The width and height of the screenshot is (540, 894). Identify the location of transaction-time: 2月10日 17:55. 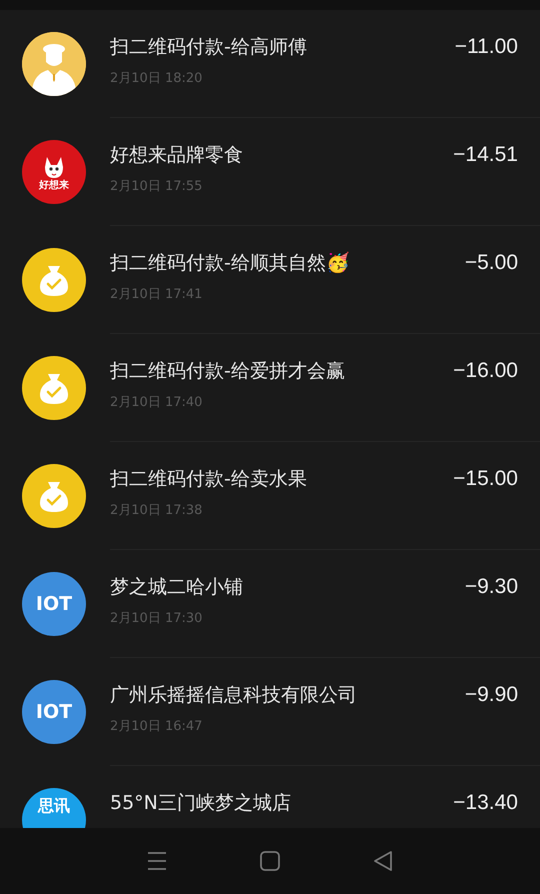
(157, 187).